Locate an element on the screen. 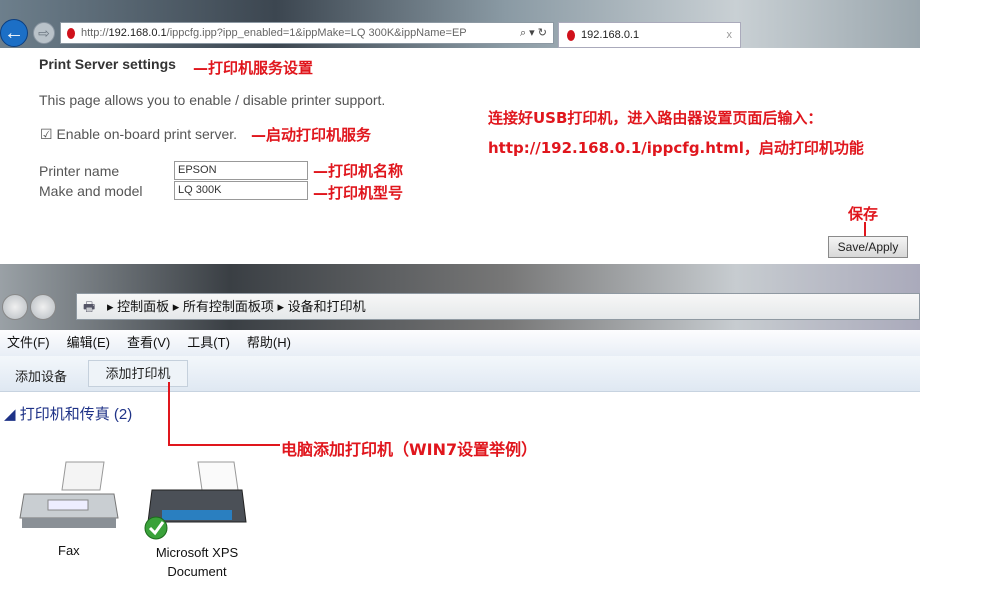 The image size is (1000, 602). forward-button: ⇨ is located at coordinates (44, 33).